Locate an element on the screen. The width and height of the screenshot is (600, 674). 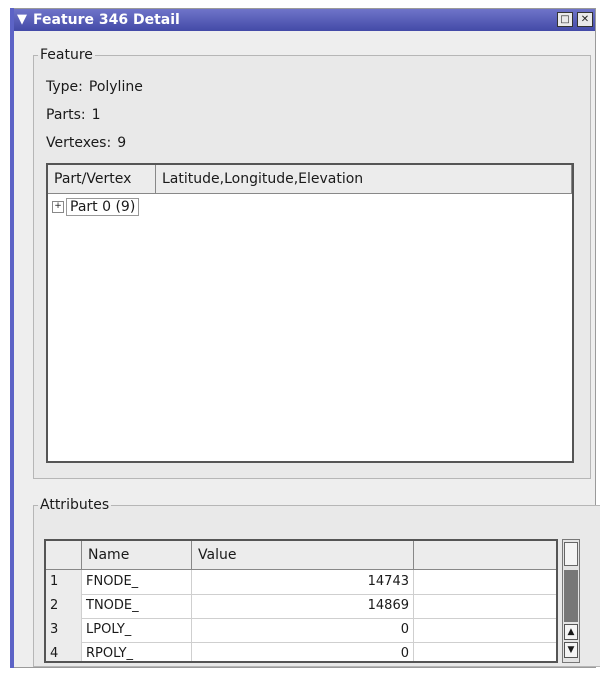
attribute-name: TNODE_ is located at coordinates (137, 606).